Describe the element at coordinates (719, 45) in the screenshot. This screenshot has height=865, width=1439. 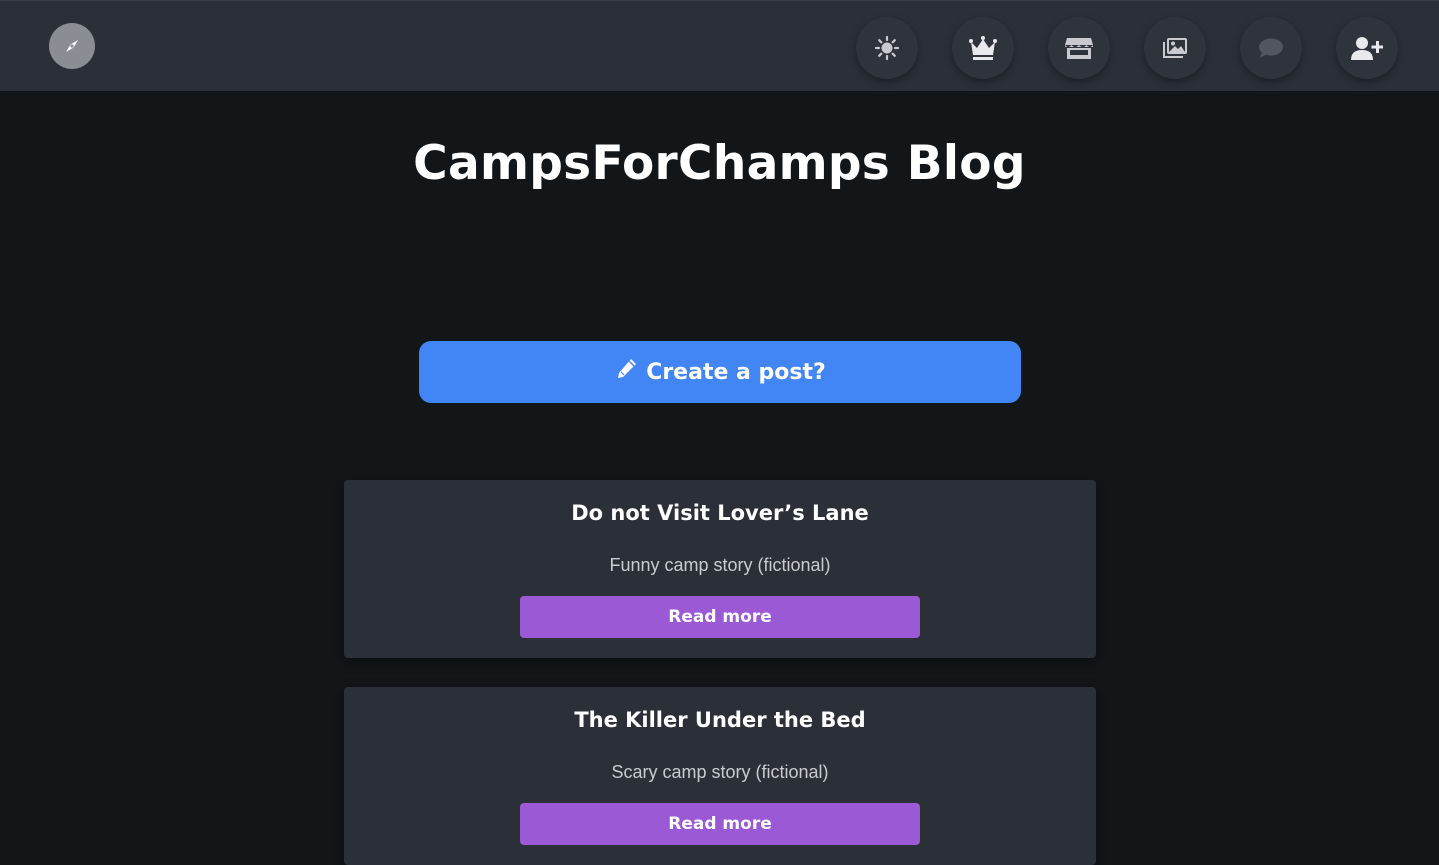
I see `top-navbar` at that location.